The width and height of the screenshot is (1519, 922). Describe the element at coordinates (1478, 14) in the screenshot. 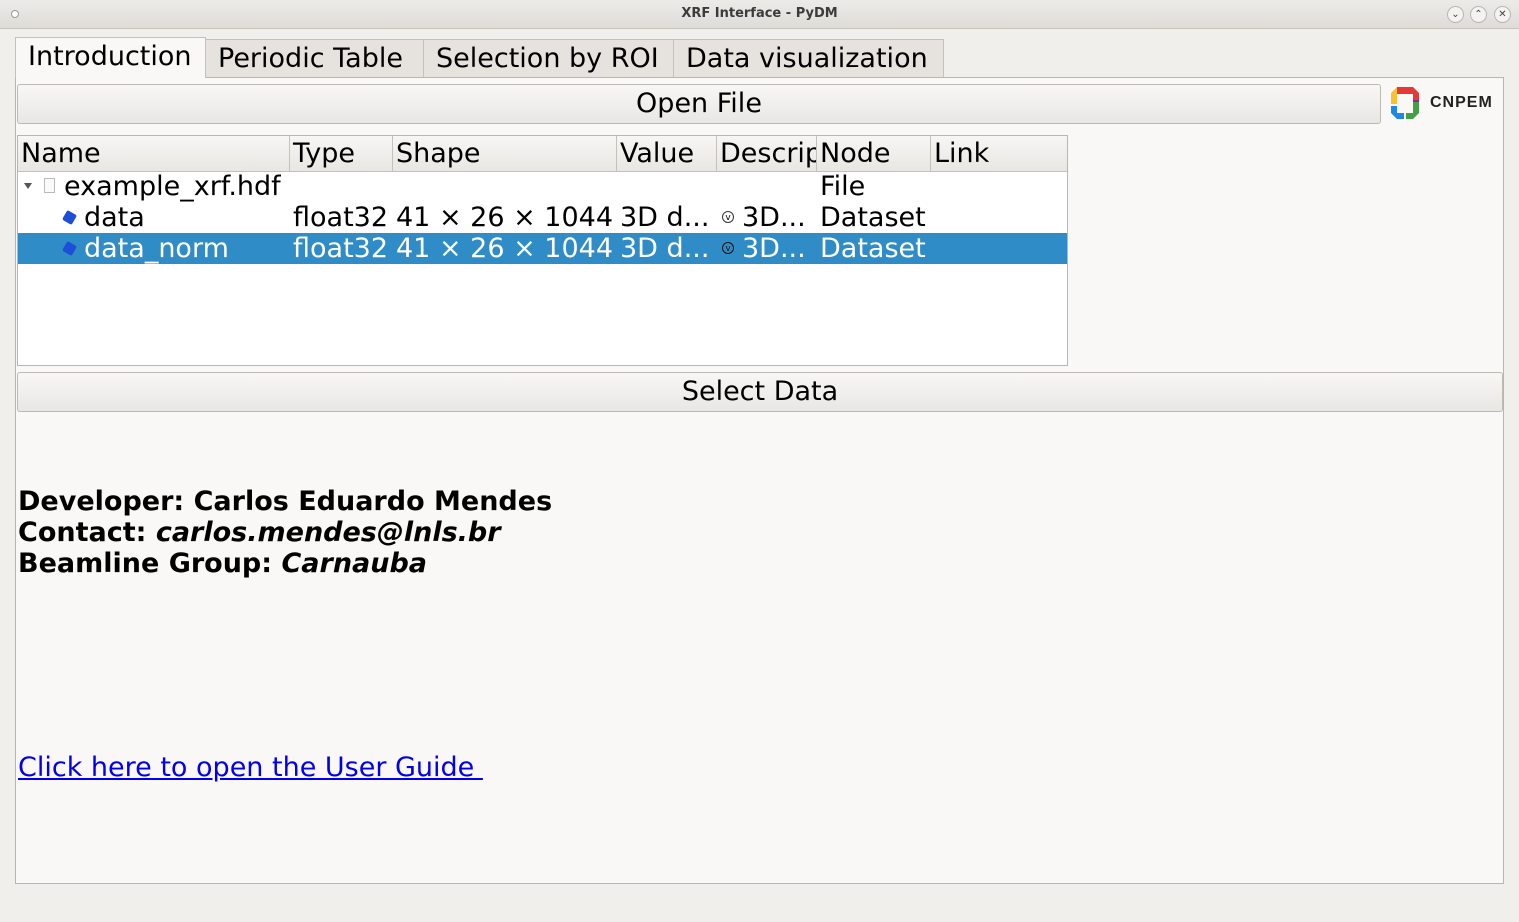

I see `maximize-icon: ⌃` at that location.